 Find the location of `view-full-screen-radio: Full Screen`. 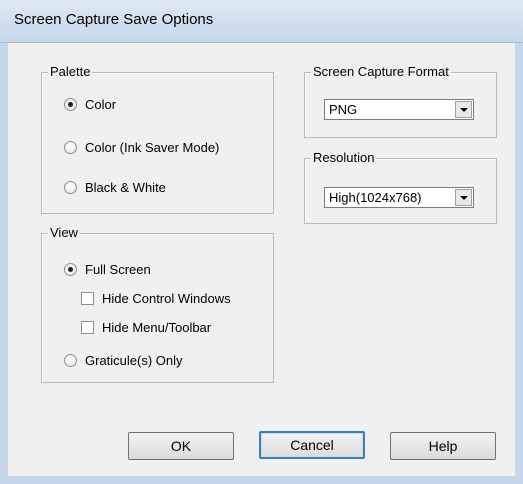

view-full-screen-radio: Full Screen is located at coordinates (107, 269).